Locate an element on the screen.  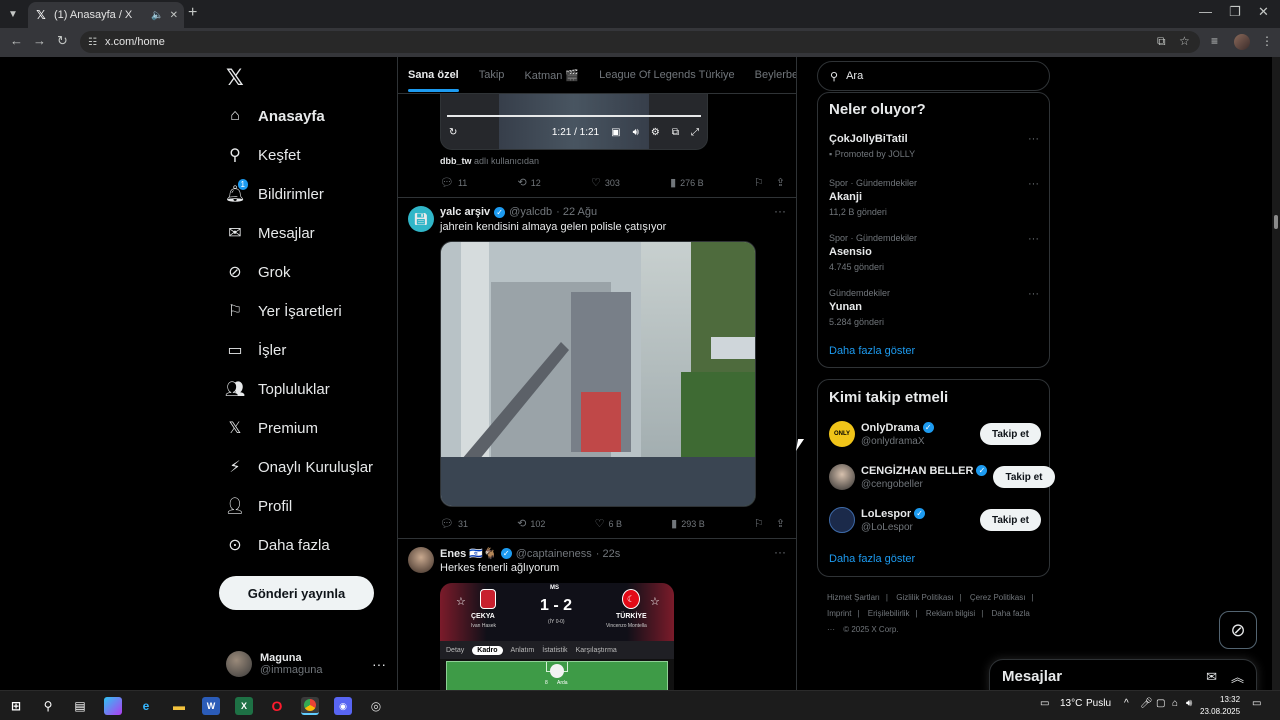
opera-icon: O is located at coordinates (277, 706).